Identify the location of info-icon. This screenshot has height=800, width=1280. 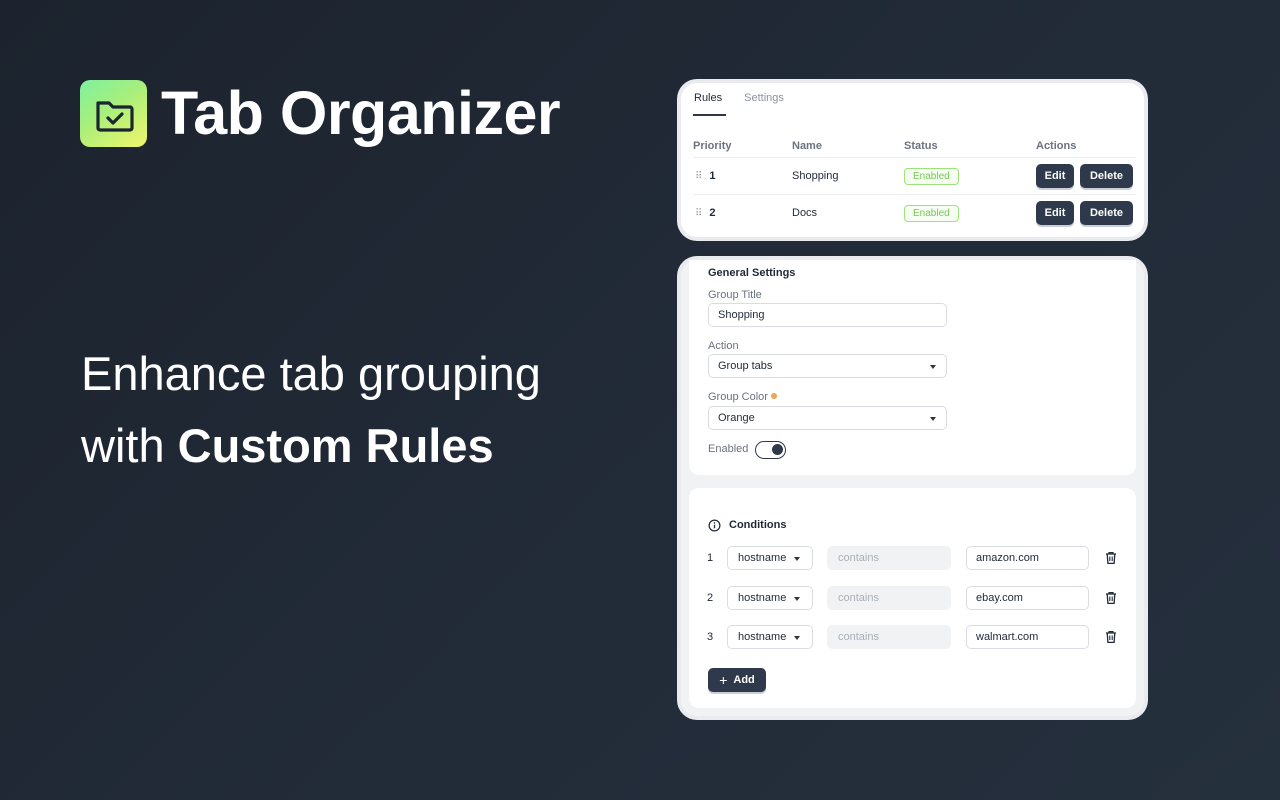
(714, 525).